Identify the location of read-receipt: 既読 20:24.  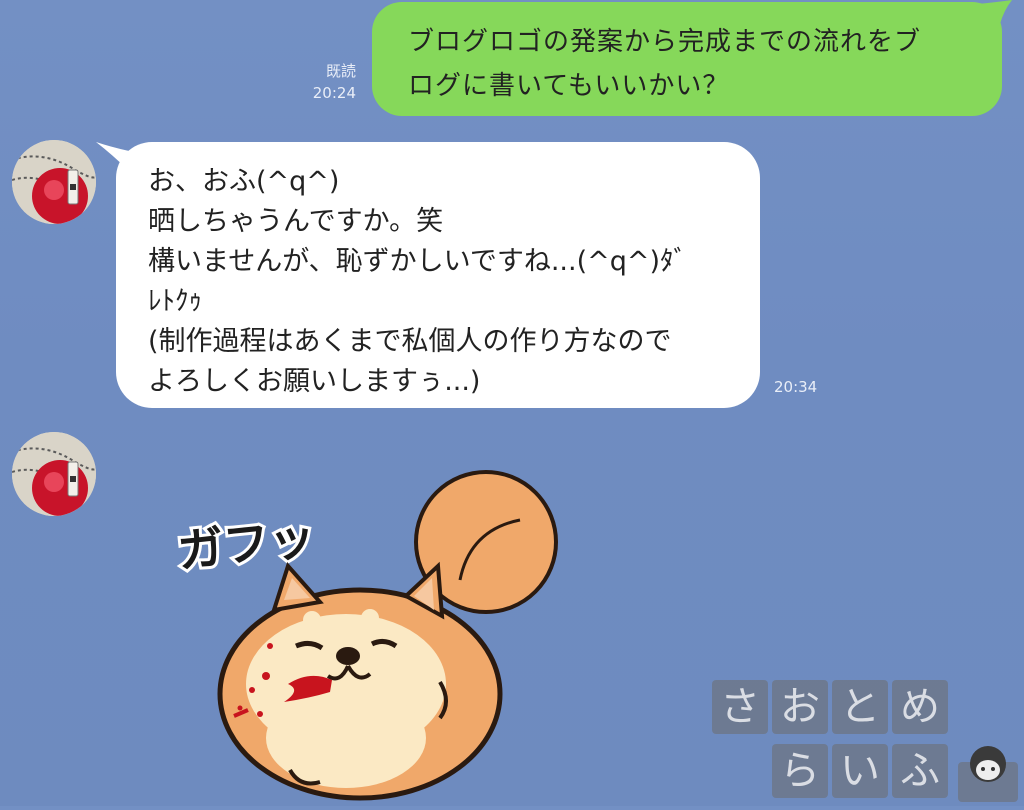
(330, 82).